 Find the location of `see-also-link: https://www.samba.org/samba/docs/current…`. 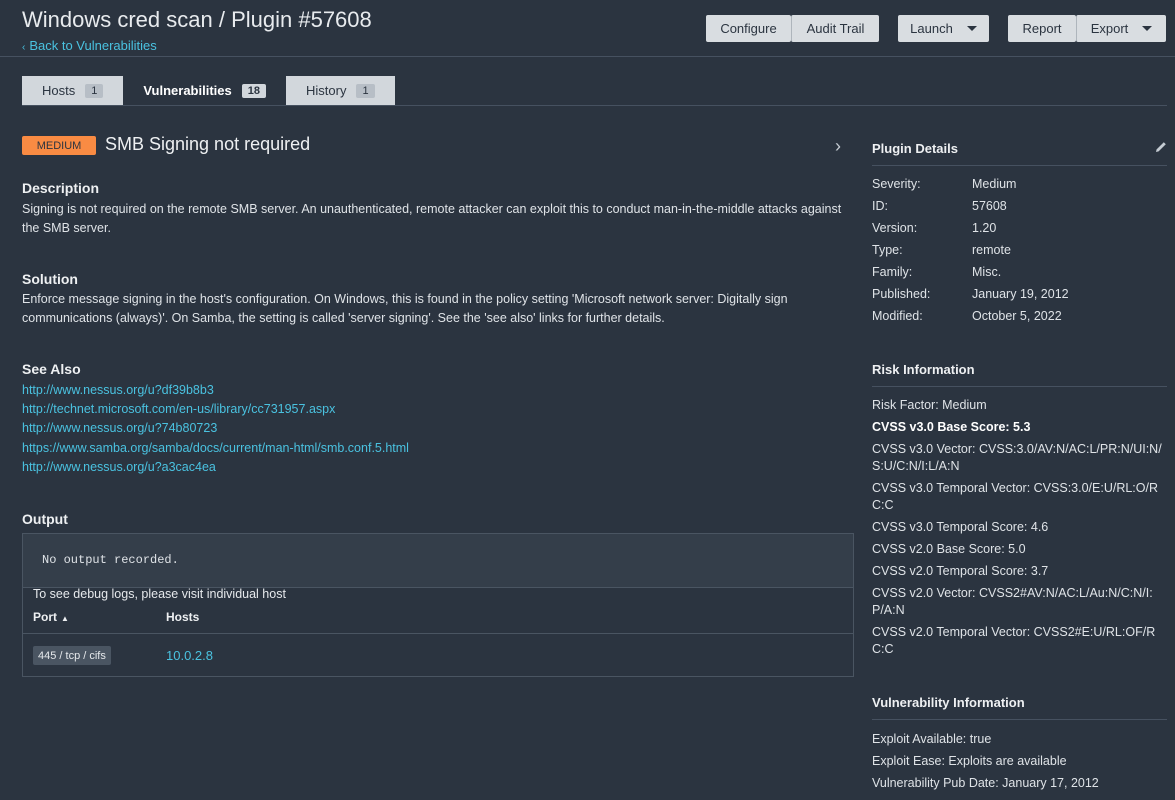

see-also-link: https://www.samba.org/samba/docs/current… is located at coordinates (215, 448).